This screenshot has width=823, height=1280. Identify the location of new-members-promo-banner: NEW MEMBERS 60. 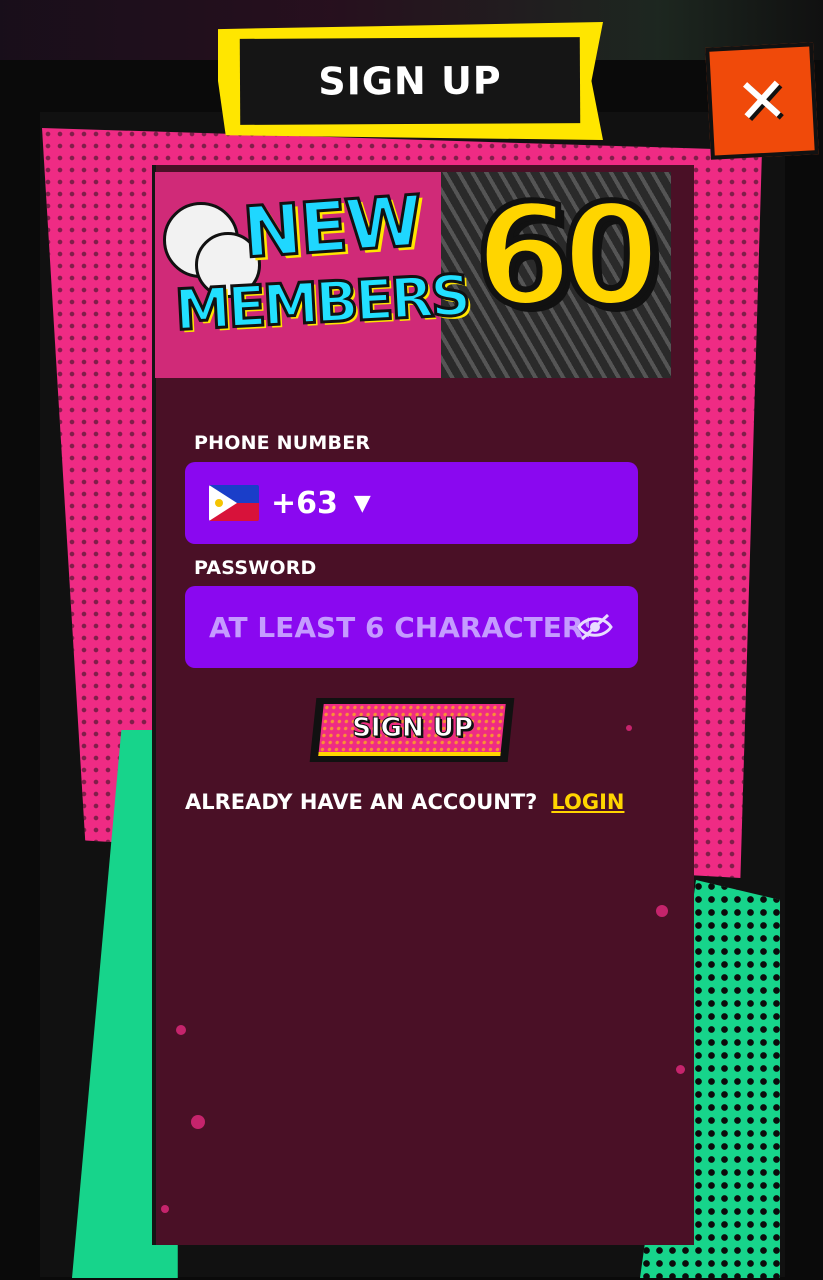
(413, 275).